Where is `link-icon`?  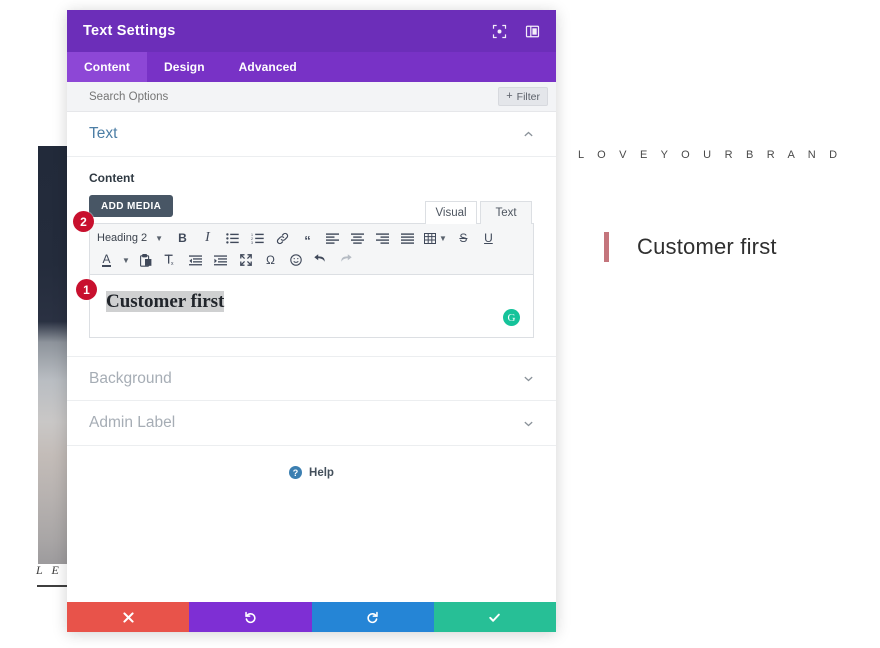 link-icon is located at coordinates (282, 238).